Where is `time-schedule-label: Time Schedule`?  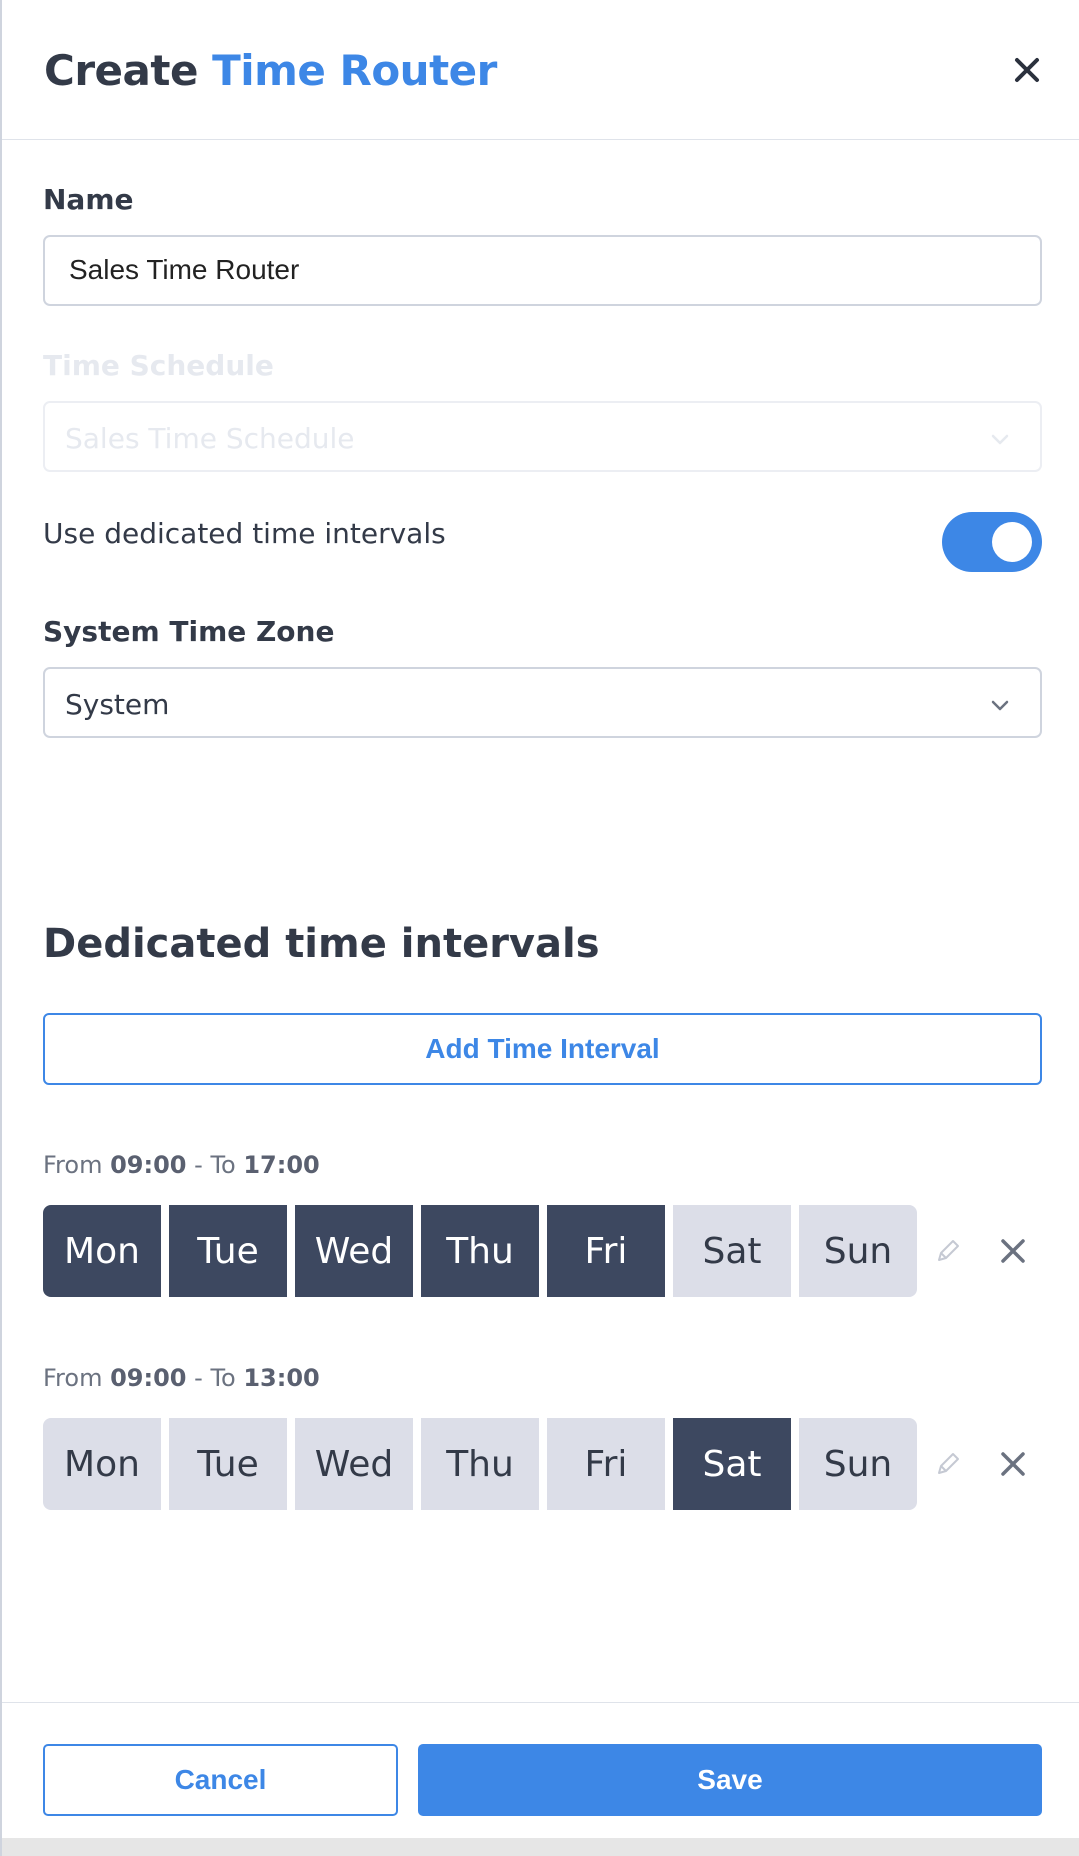 time-schedule-label: Time Schedule is located at coordinates (158, 365).